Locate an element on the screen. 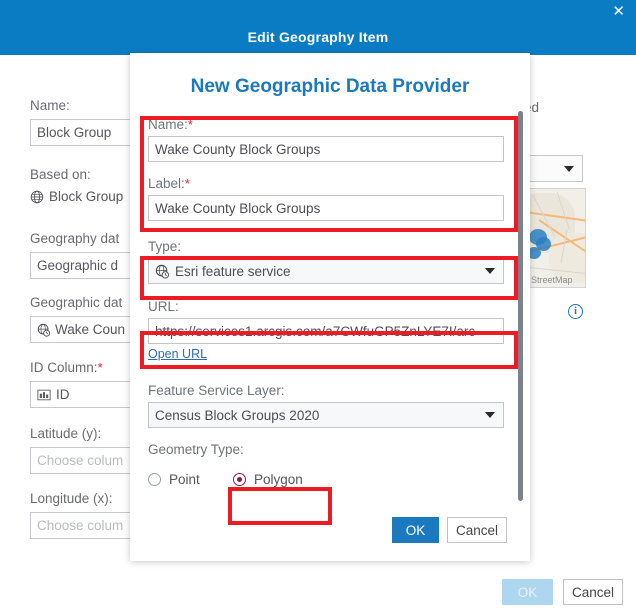 This screenshot has width=636, height=615. dialog-url-label: URL: is located at coordinates (163, 306).